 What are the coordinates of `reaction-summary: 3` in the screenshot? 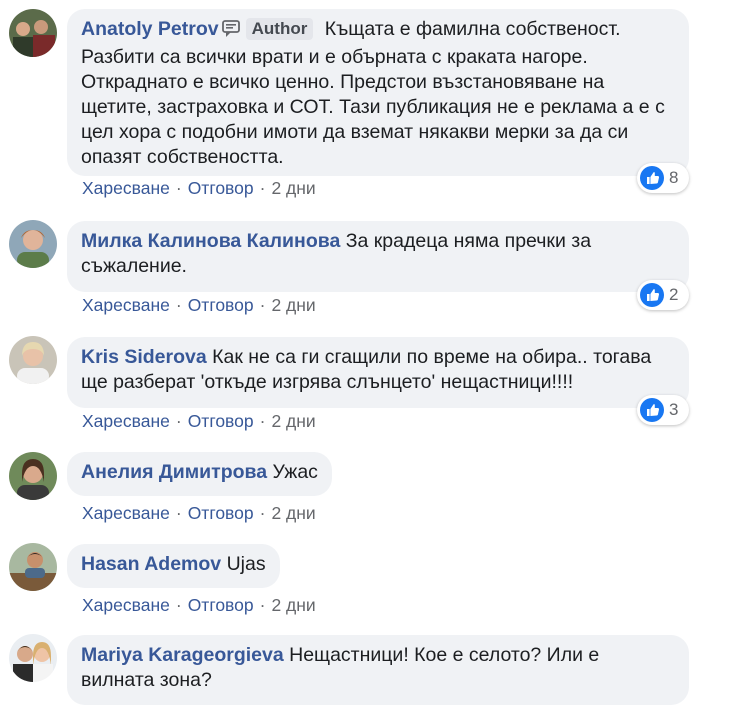 It's located at (663, 410).